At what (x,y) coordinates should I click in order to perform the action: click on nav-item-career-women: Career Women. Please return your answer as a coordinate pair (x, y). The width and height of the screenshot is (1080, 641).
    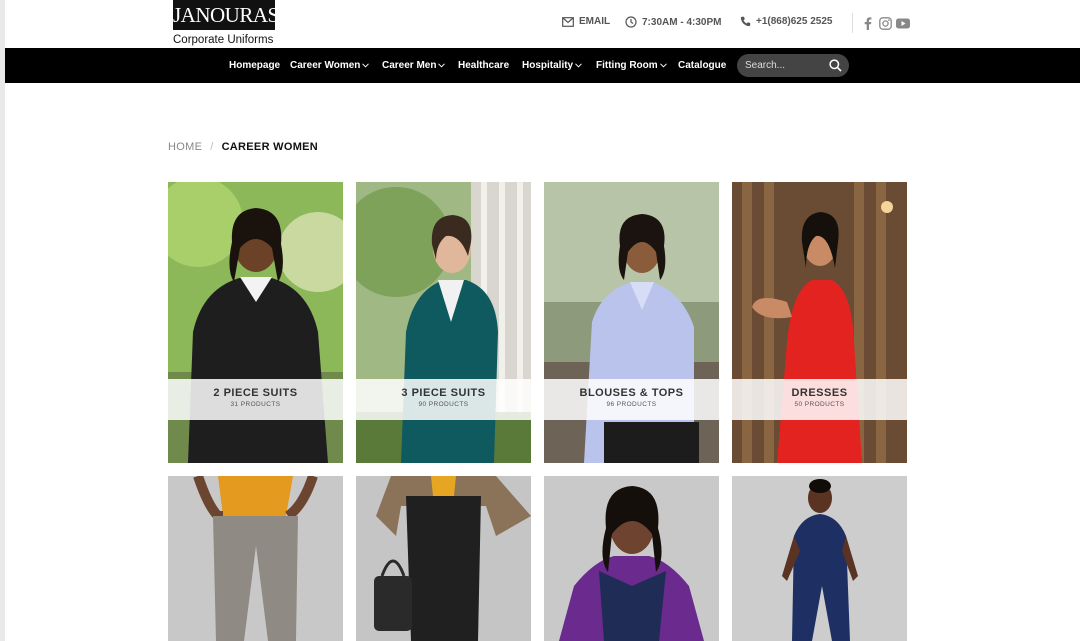
    Looking at the image, I should click on (330, 65).